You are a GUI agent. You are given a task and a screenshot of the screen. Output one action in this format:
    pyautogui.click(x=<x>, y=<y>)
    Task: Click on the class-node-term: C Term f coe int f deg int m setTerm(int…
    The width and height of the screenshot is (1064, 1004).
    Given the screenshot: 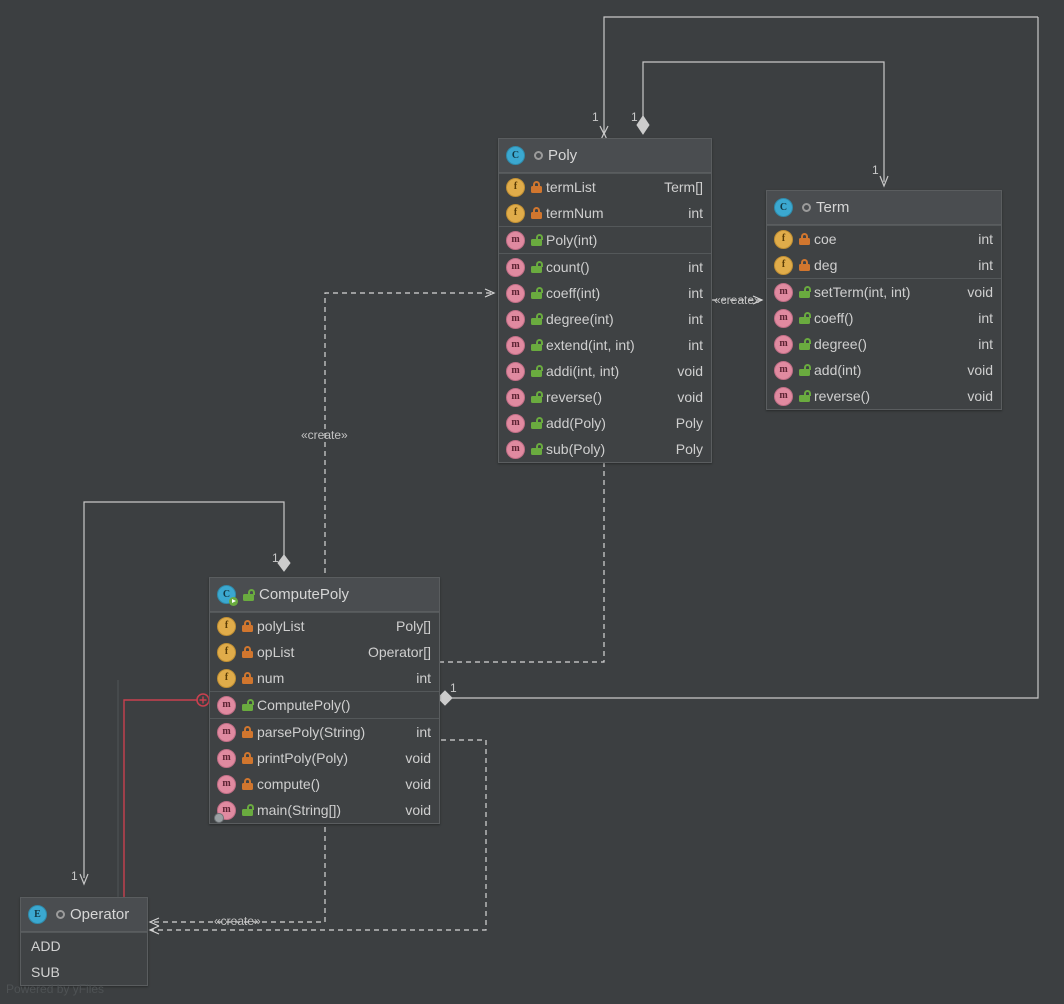 What is the action you would take?
    pyautogui.click(x=884, y=300)
    